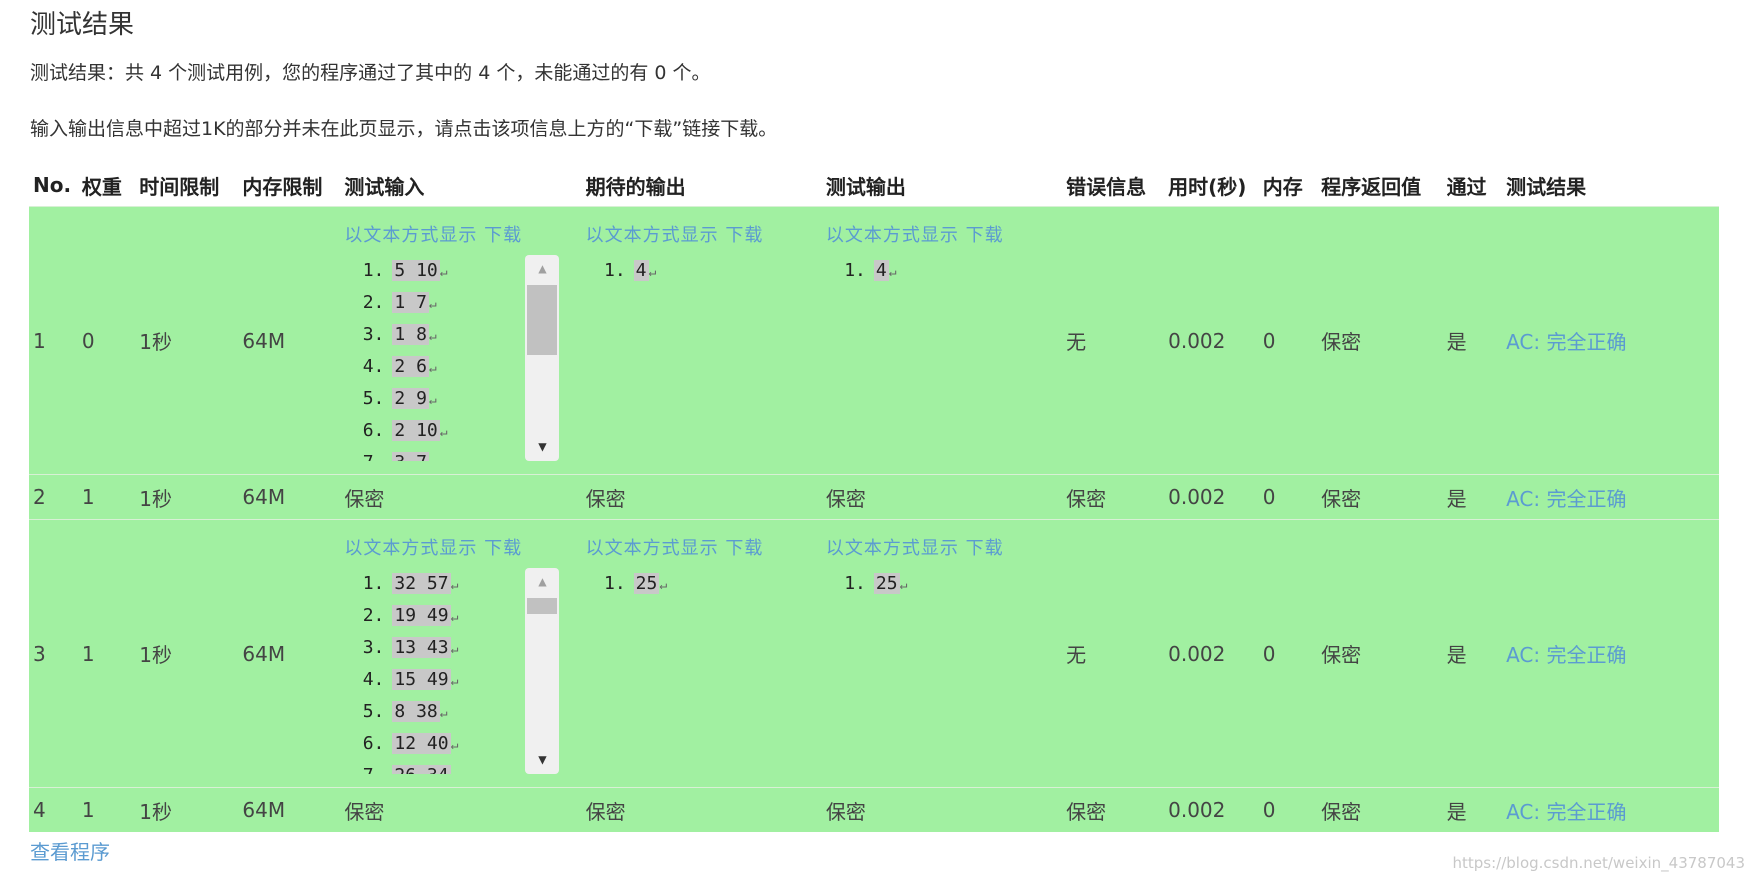  I want to click on code-text: 15 49, so click(421, 679).